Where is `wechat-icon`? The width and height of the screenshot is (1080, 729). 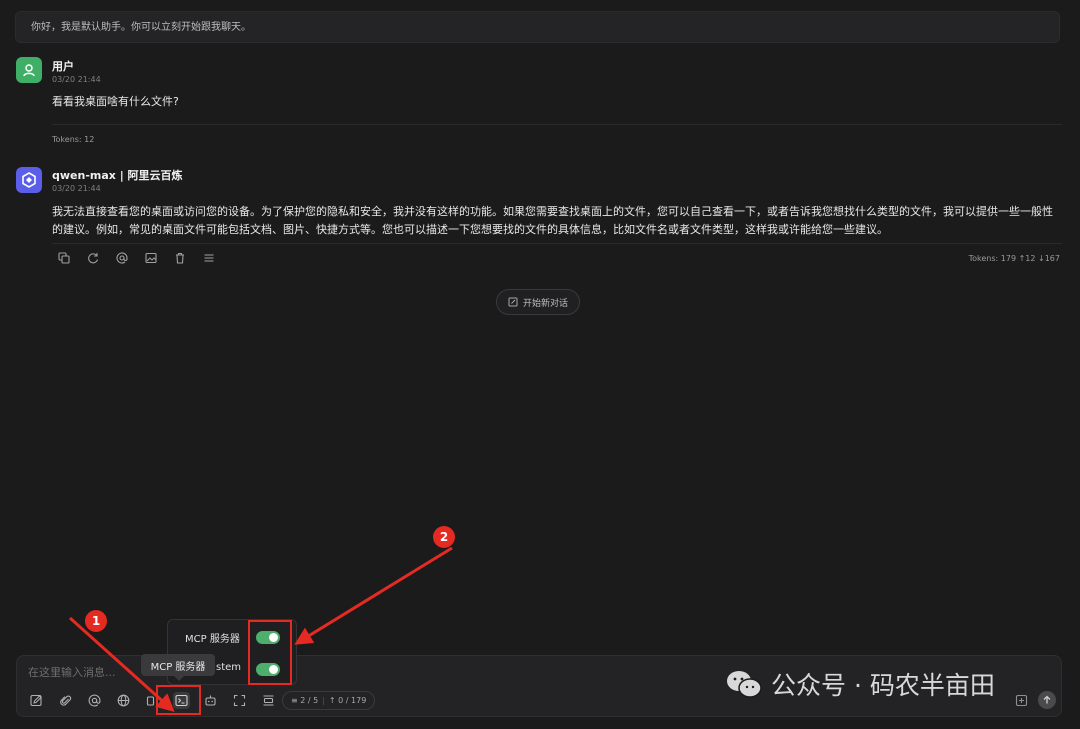 wechat-icon is located at coordinates (744, 684).